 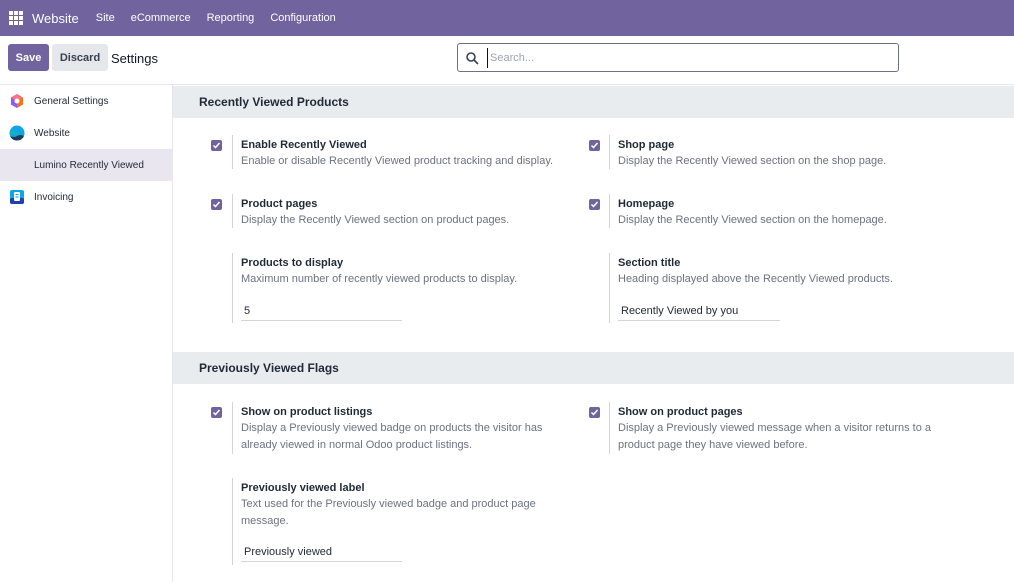 What do you see at coordinates (646, 145) in the screenshot?
I see `setting-title: Shop page` at bounding box center [646, 145].